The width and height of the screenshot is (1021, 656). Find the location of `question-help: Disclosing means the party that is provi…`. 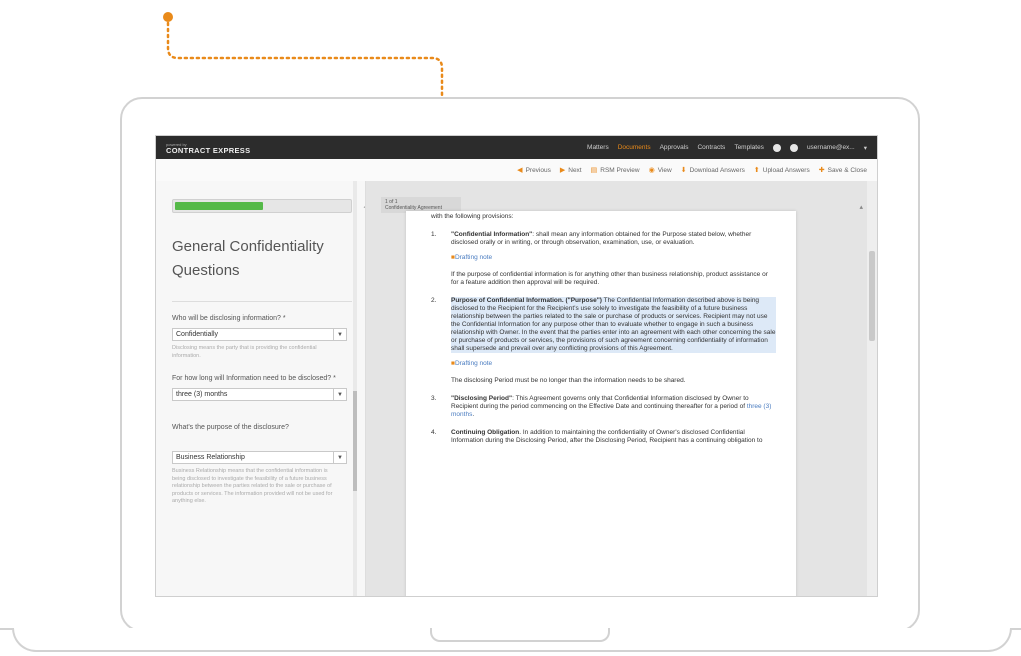

question-help: Disclosing means the party that is provi… is located at coordinates (244, 352).